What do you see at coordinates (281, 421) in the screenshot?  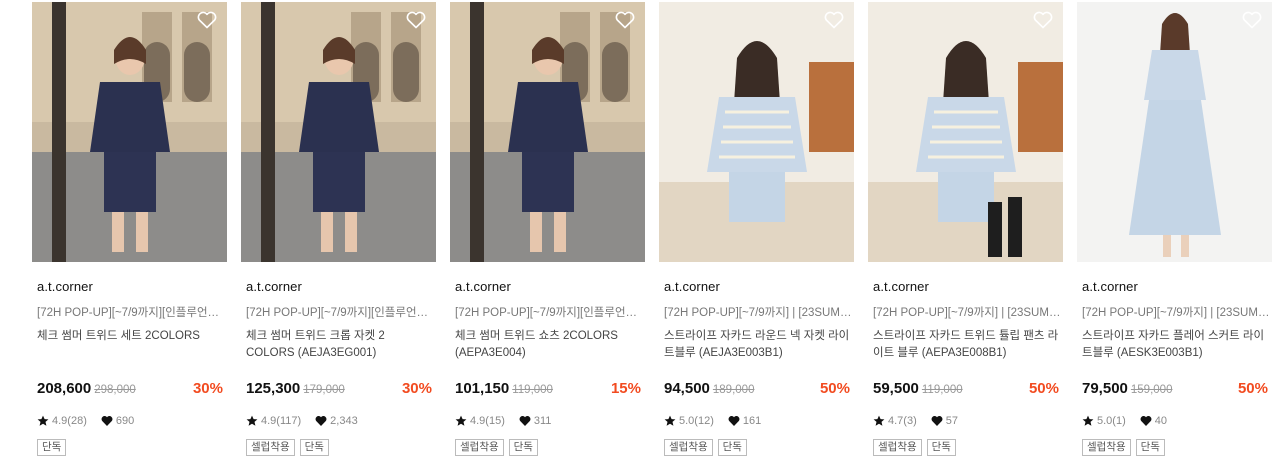 I see `rating-value: 4.9(117)` at bounding box center [281, 421].